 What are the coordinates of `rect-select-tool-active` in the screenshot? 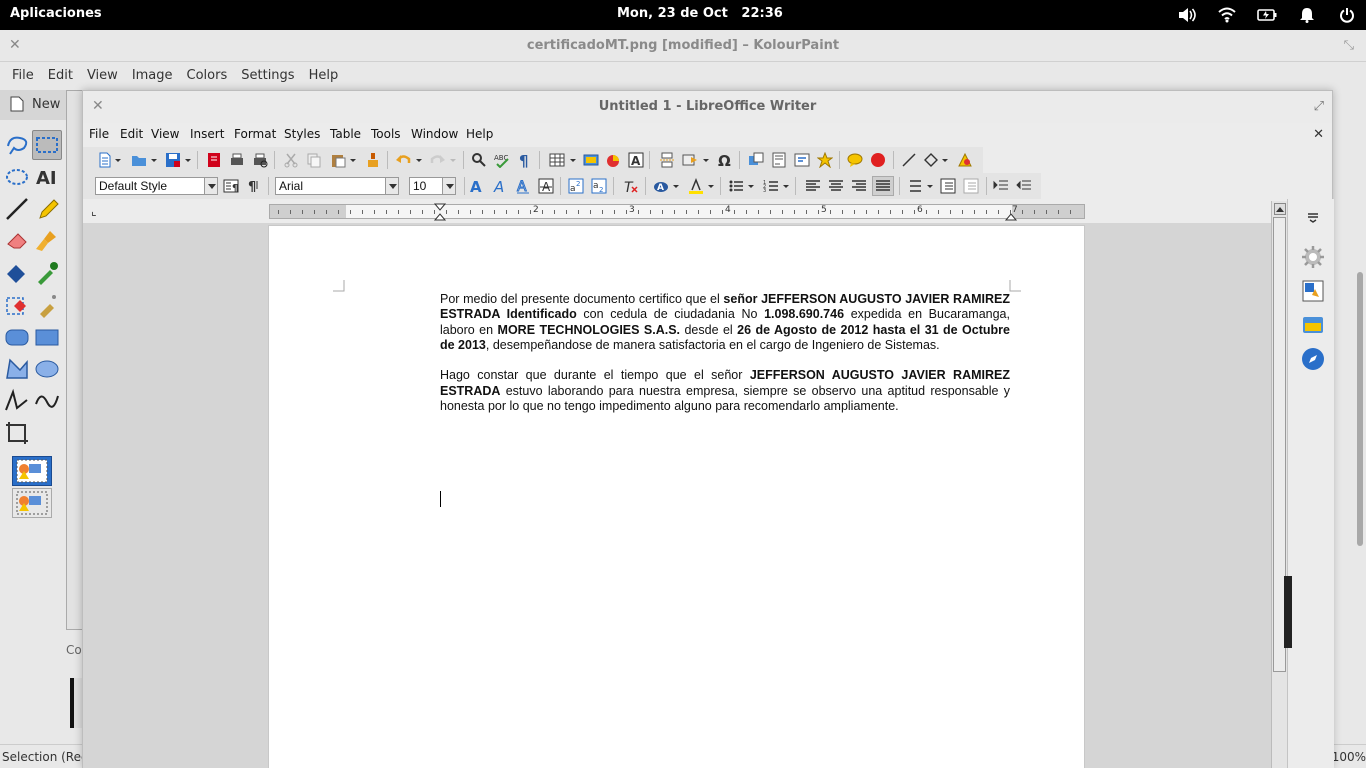 It's located at (47, 145).